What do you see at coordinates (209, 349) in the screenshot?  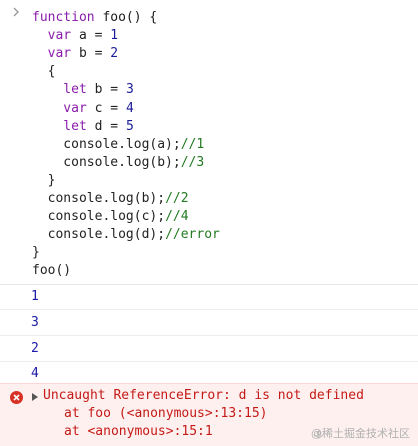 I see `console-output-row: 2` at bounding box center [209, 349].